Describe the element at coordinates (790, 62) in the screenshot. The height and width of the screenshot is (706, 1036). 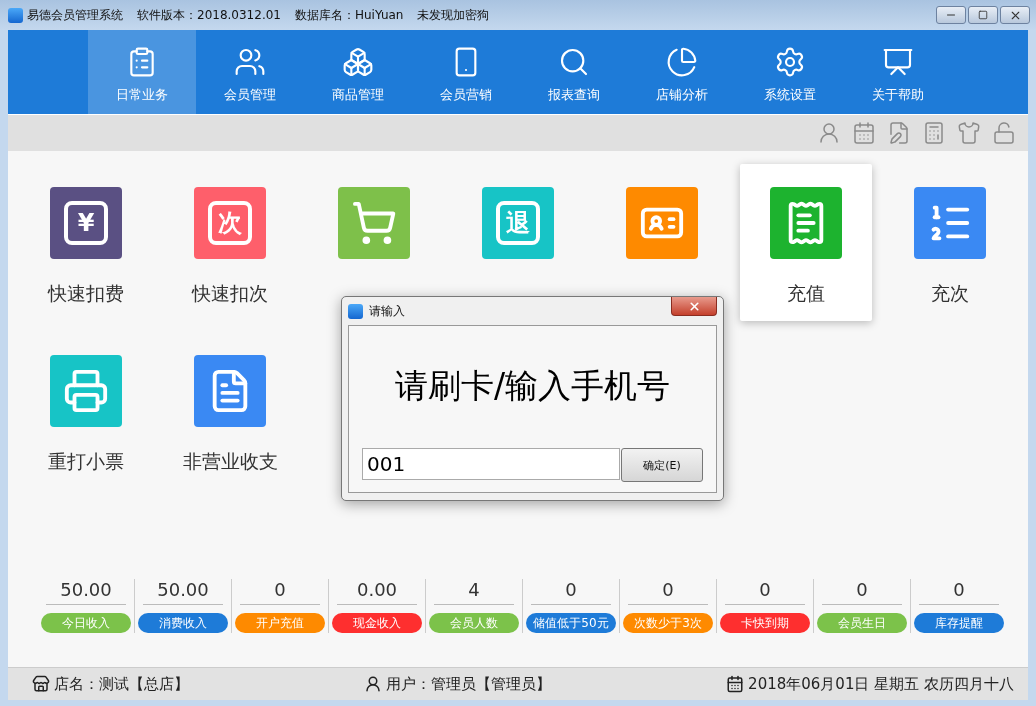
I see `settings-icon` at that location.